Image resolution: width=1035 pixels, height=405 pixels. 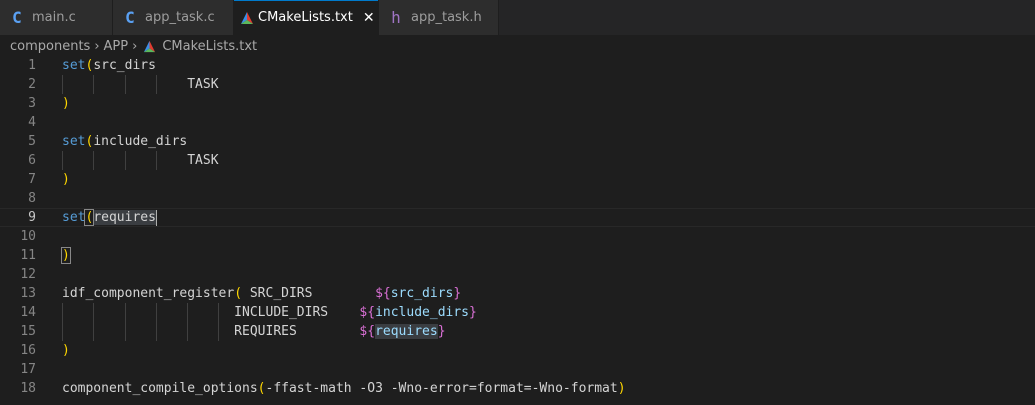 What do you see at coordinates (446, 17) in the screenshot?
I see `tab-label: app_task.h` at bounding box center [446, 17].